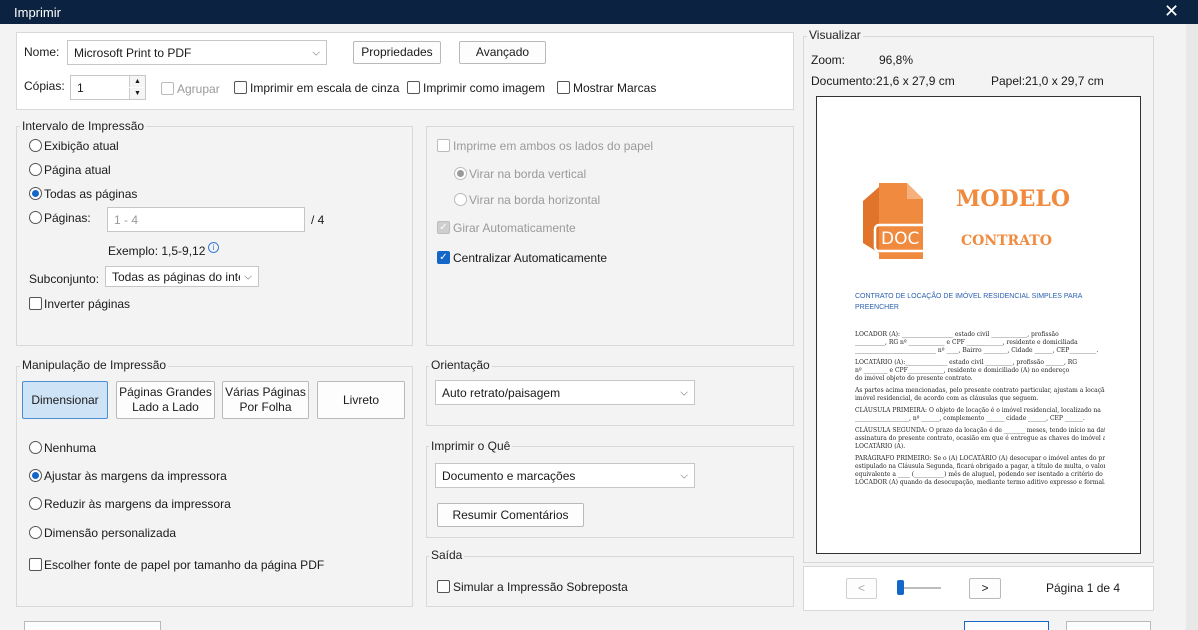 This screenshot has height=630, width=1198. I want to click on doc-title-2: CONTRATO, so click(1006, 241).